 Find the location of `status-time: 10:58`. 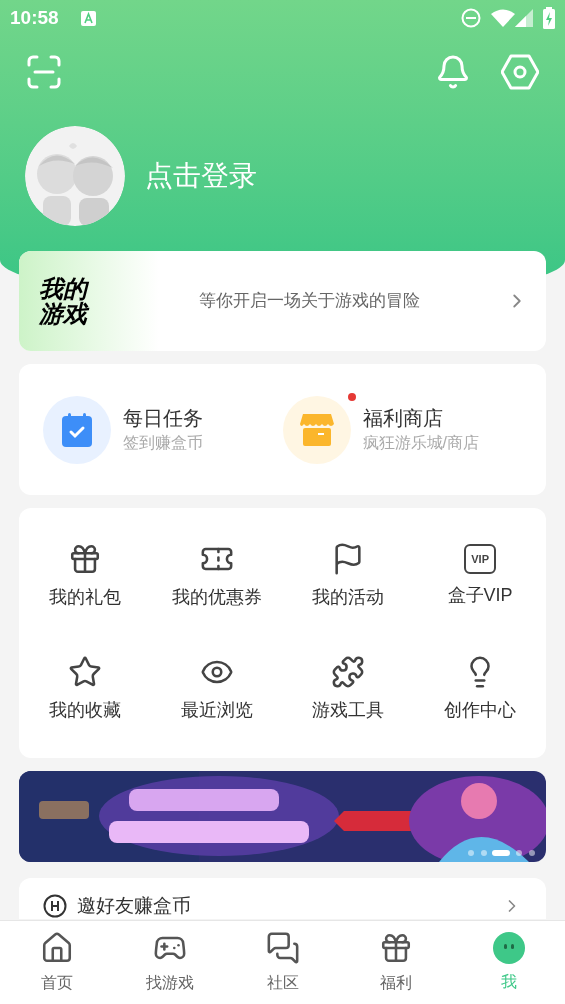

status-time: 10:58 is located at coordinates (34, 17).